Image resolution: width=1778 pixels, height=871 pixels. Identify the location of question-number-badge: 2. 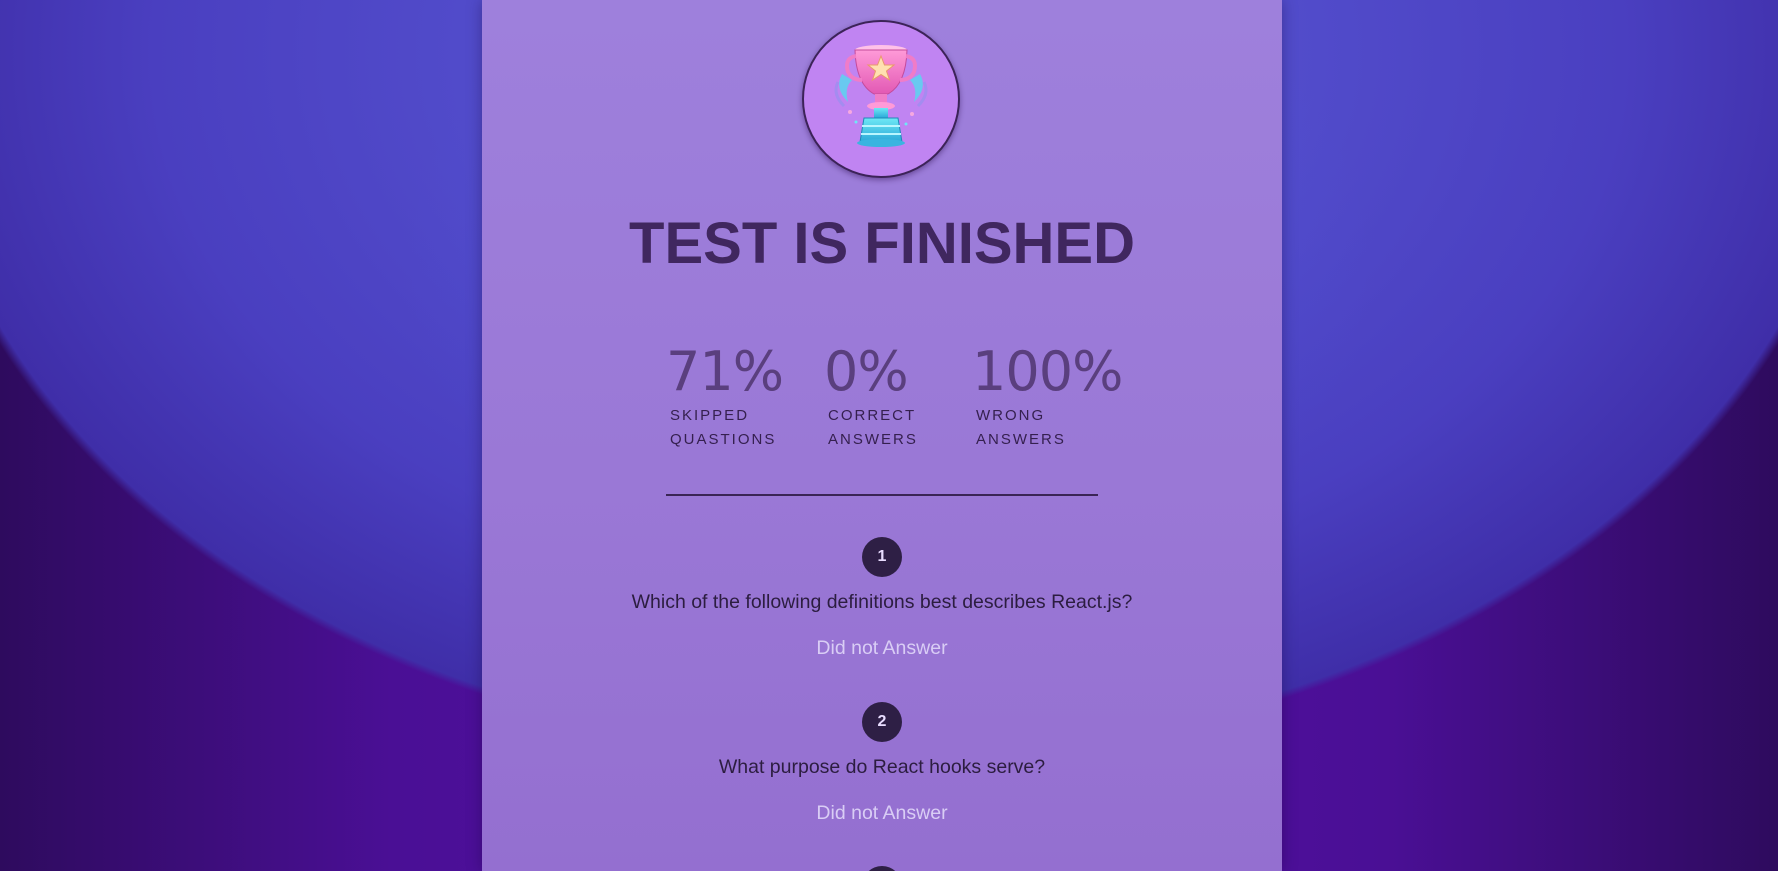
(882, 722).